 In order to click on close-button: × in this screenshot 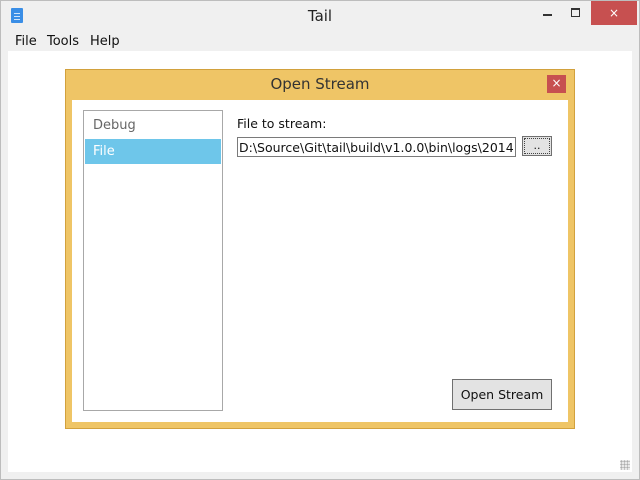, I will do `click(614, 13)`.